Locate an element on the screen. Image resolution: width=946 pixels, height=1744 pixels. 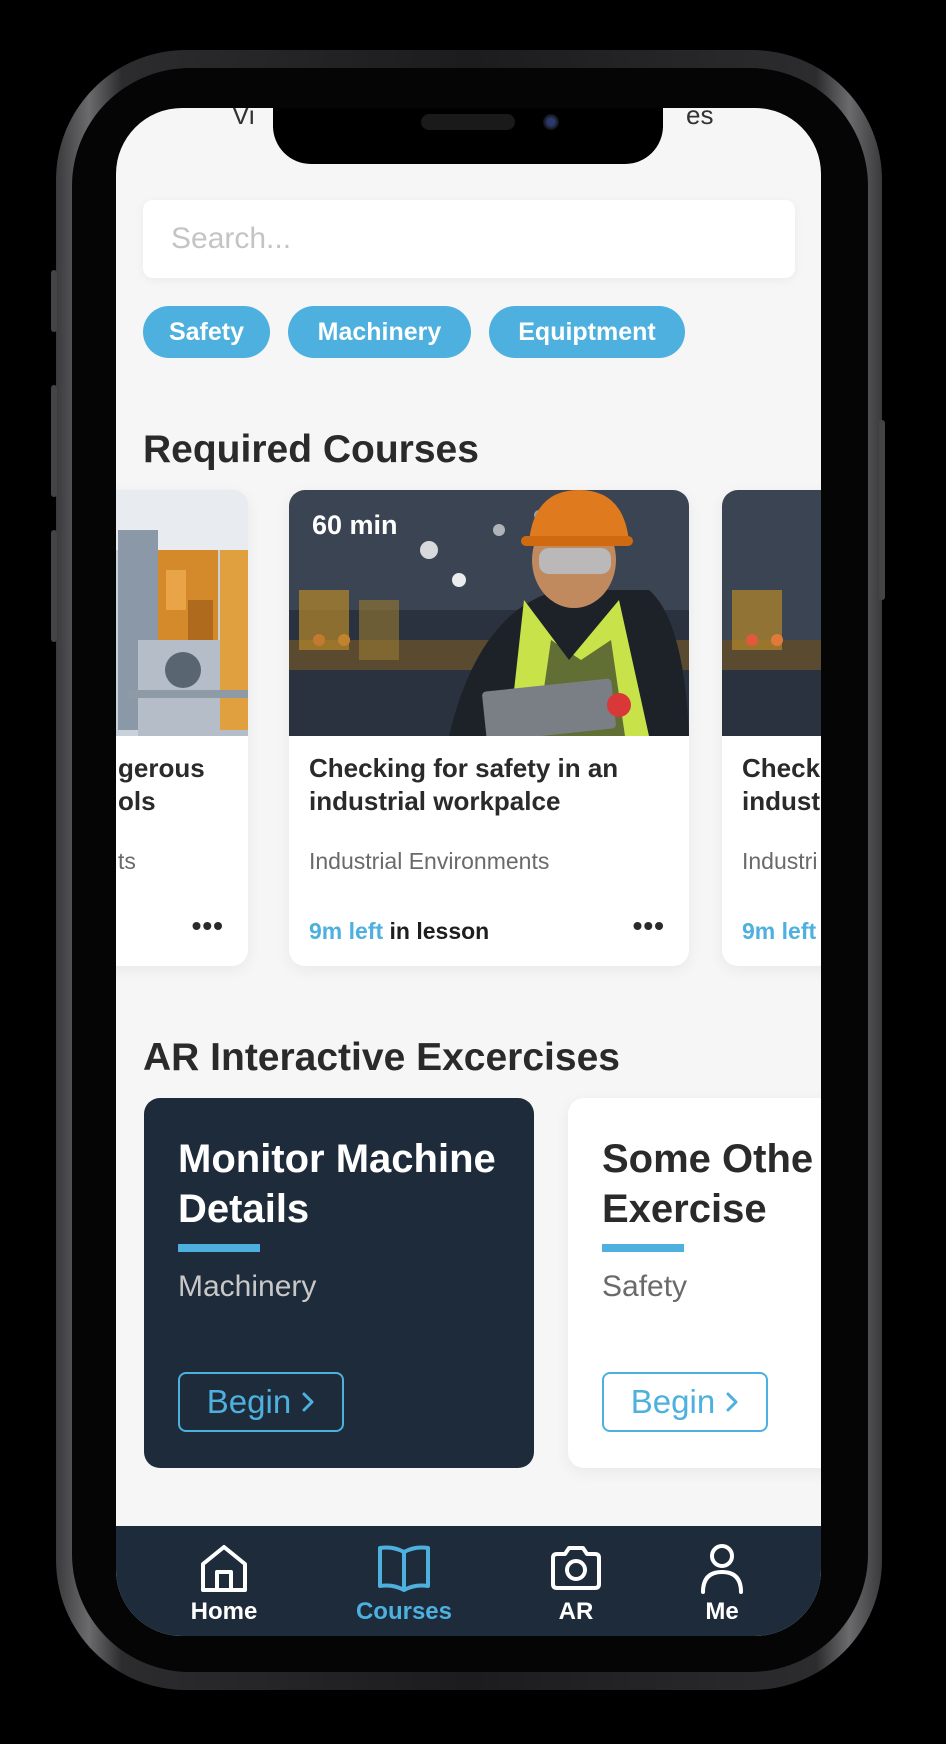
time-suffix: in lesson is located at coordinates (436, 931).